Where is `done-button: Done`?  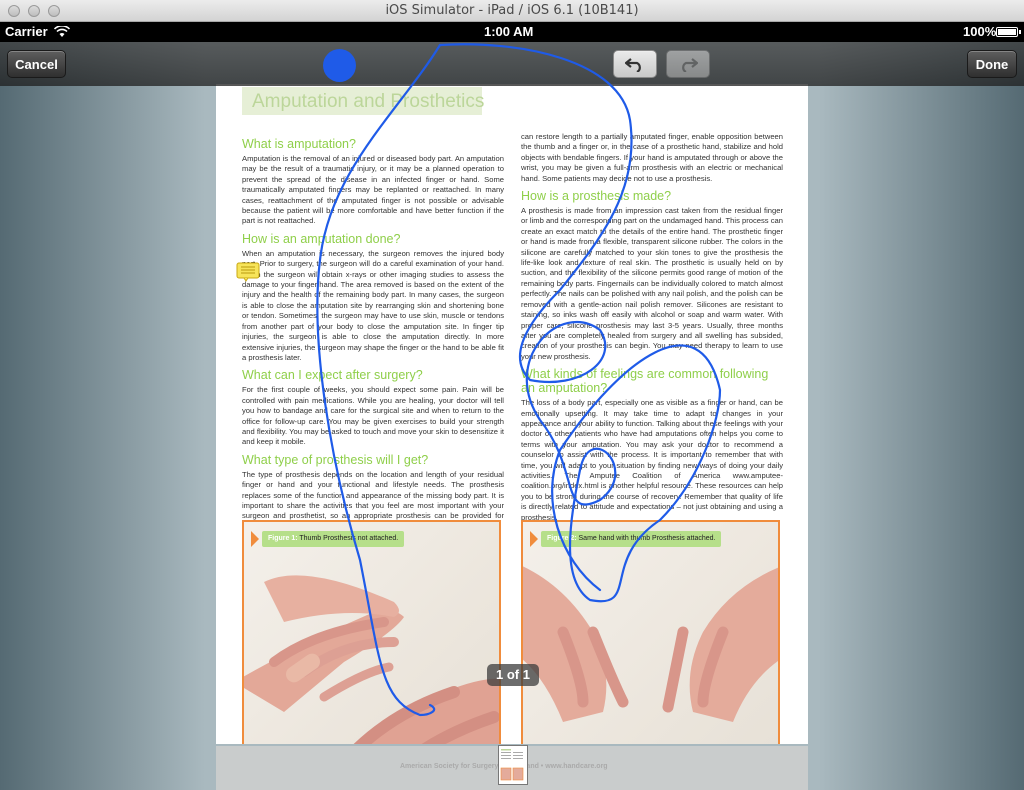 done-button: Done is located at coordinates (992, 64).